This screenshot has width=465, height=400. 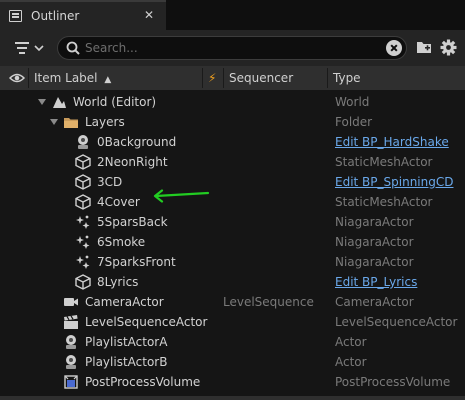 What do you see at coordinates (232, 102) in the screenshot?
I see `tree-row-world: World (Editor) World` at bounding box center [232, 102].